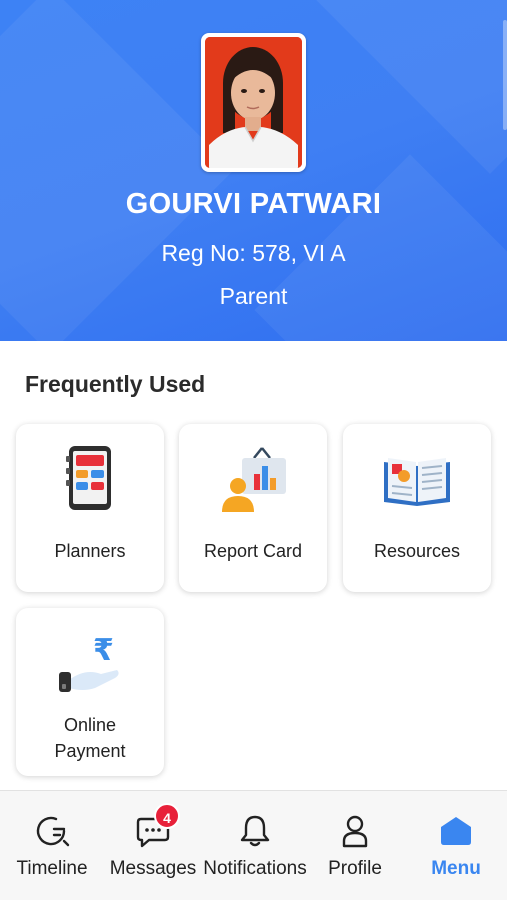 This screenshot has width=507, height=900. I want to click on report-card-label: Report Card, so click(253, 551).